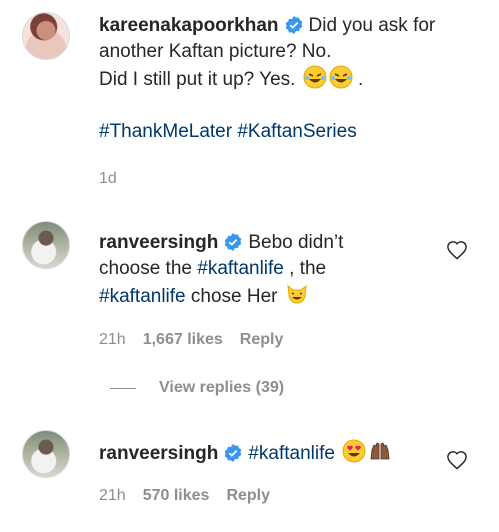 The image size is (499, 532). What do you see at coordinates (176, 496) in the screenshot?
I see `likes-count: 570 likes` at bounding box center [176, 496].